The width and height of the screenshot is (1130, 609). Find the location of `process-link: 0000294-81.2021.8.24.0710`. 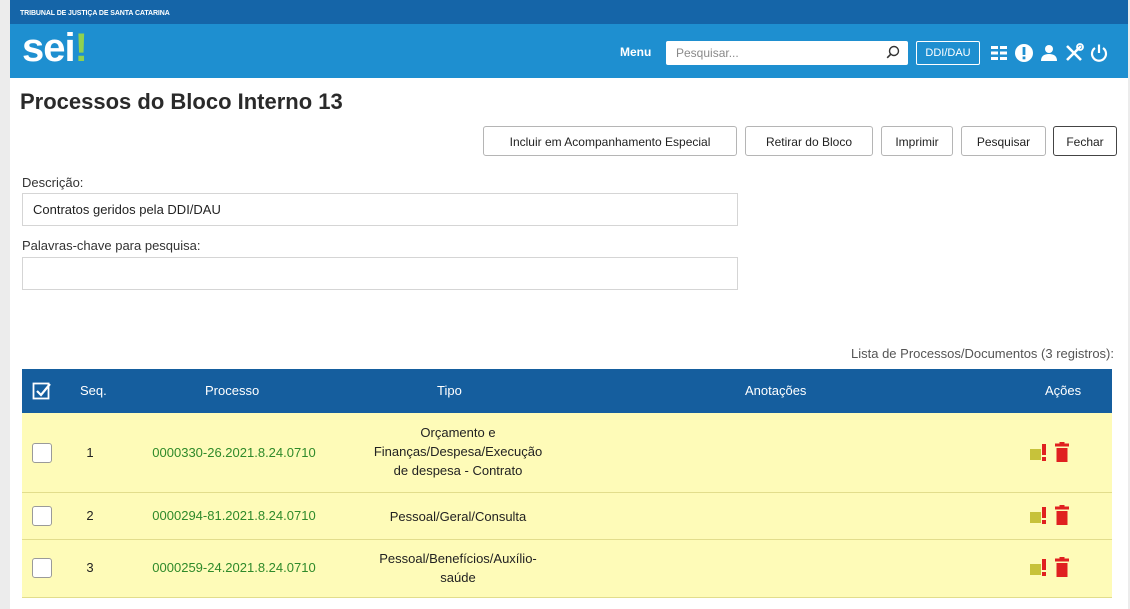

process-link: 0000294-81.2021.8.24.0710 is located at coordinates (234, 515).